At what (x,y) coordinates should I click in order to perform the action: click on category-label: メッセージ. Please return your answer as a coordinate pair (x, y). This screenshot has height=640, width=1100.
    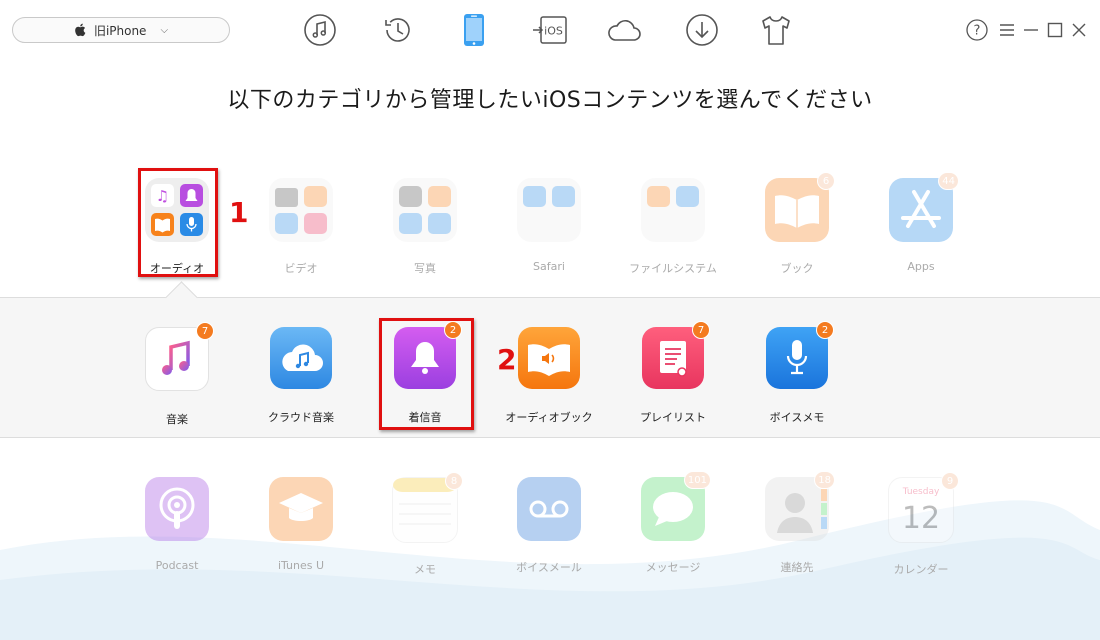
    Looking at the image, I should click on (673, 567).